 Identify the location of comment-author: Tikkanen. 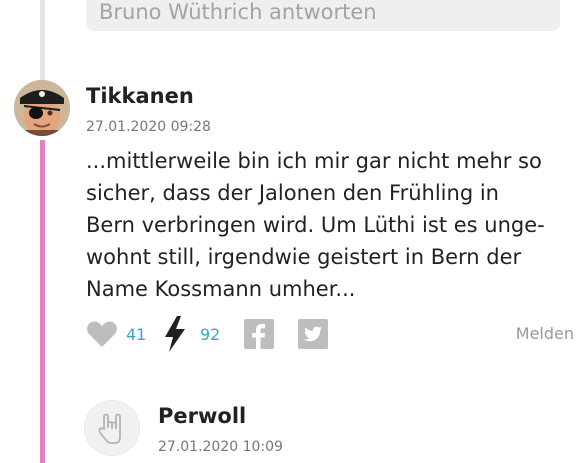
(140, 96).